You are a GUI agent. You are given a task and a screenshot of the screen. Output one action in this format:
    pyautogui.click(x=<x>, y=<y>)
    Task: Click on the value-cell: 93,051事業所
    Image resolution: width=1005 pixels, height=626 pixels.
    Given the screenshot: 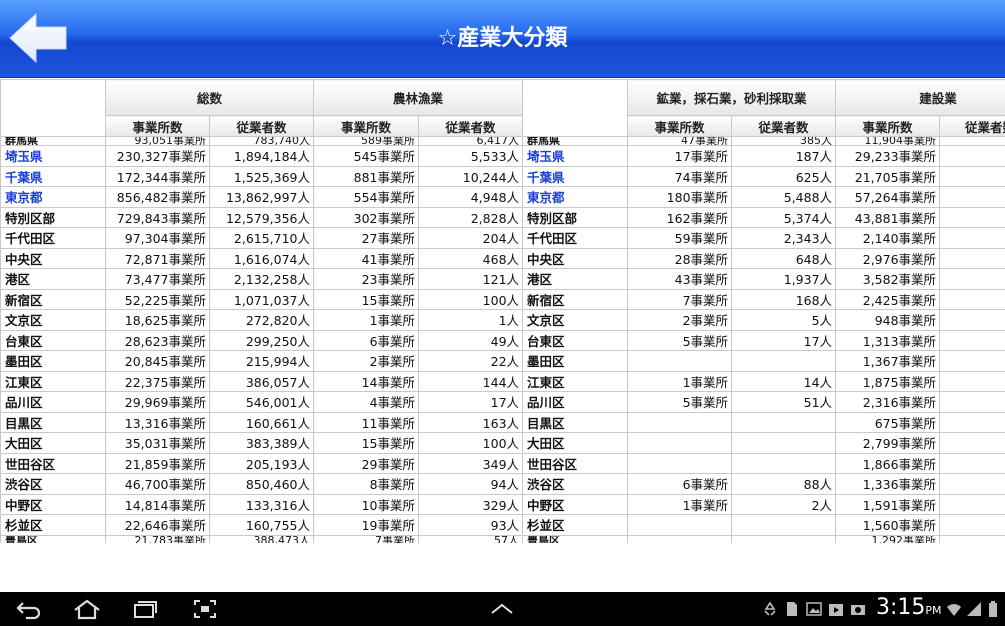 What is the action you would take?
    pyautogui.click(x=157, y=141)
    